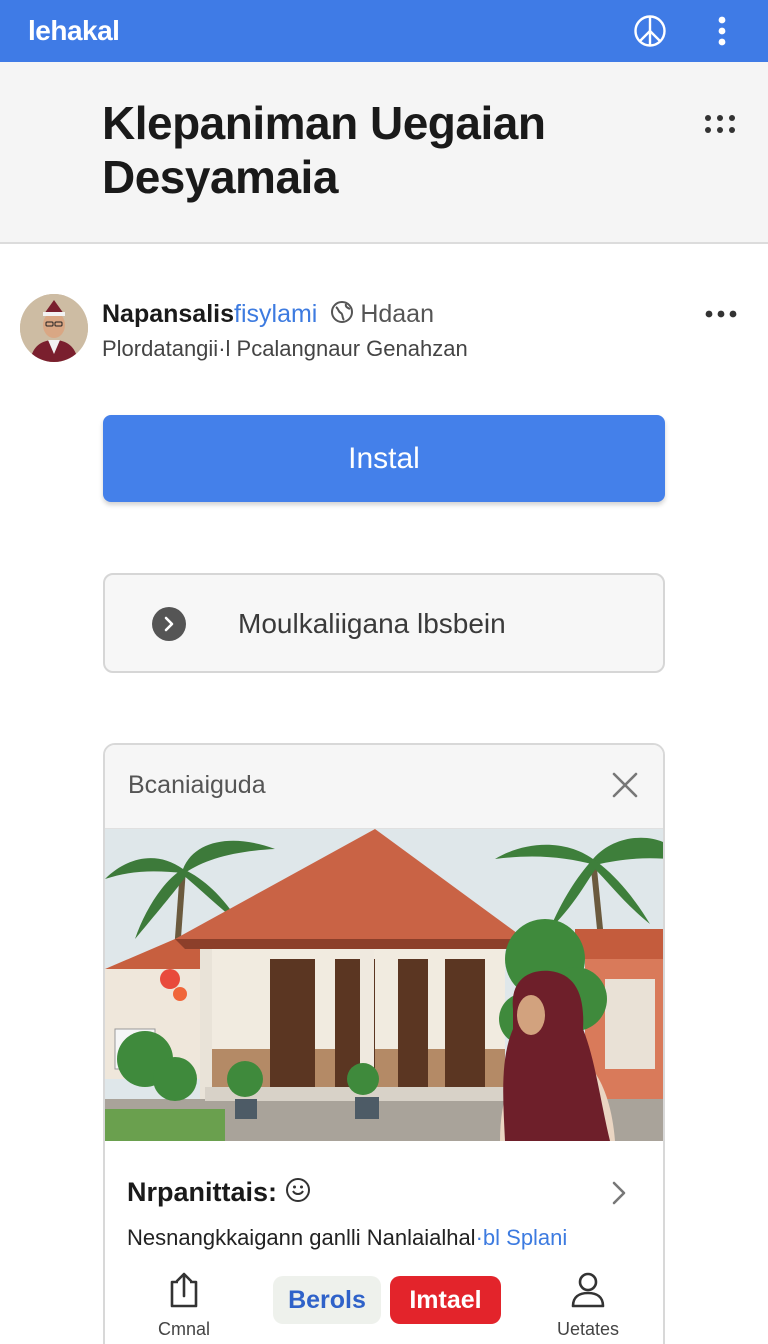 The height and width of the screenshot is (1344, 768). Describe the element at coordinates (184, 1293) in the screenshot. I see `share-icon` at that location.